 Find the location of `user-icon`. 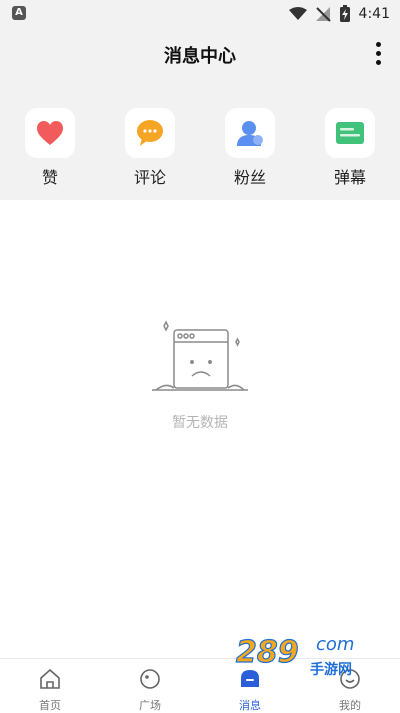

user-icon is located at coordinates (250, 133).